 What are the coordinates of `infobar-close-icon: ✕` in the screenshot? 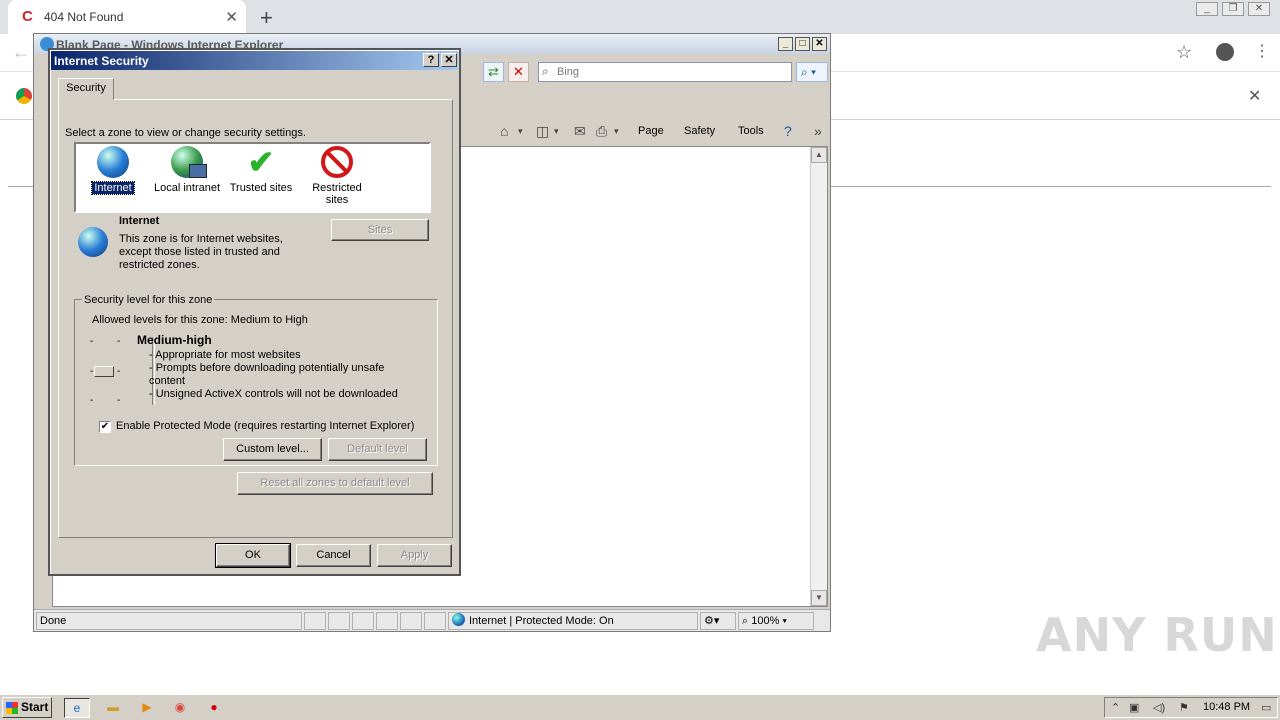 It's located at (1254, 96).